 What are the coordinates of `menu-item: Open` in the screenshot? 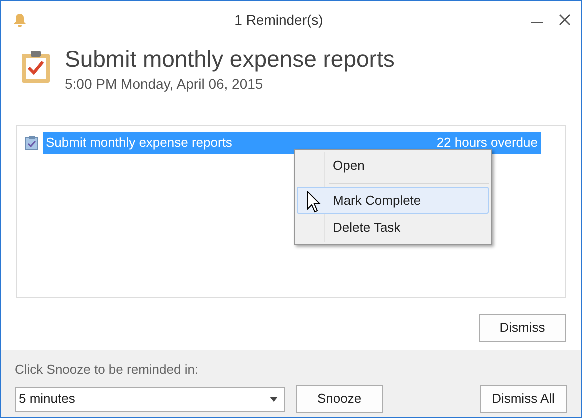 It's located at (393, 166).